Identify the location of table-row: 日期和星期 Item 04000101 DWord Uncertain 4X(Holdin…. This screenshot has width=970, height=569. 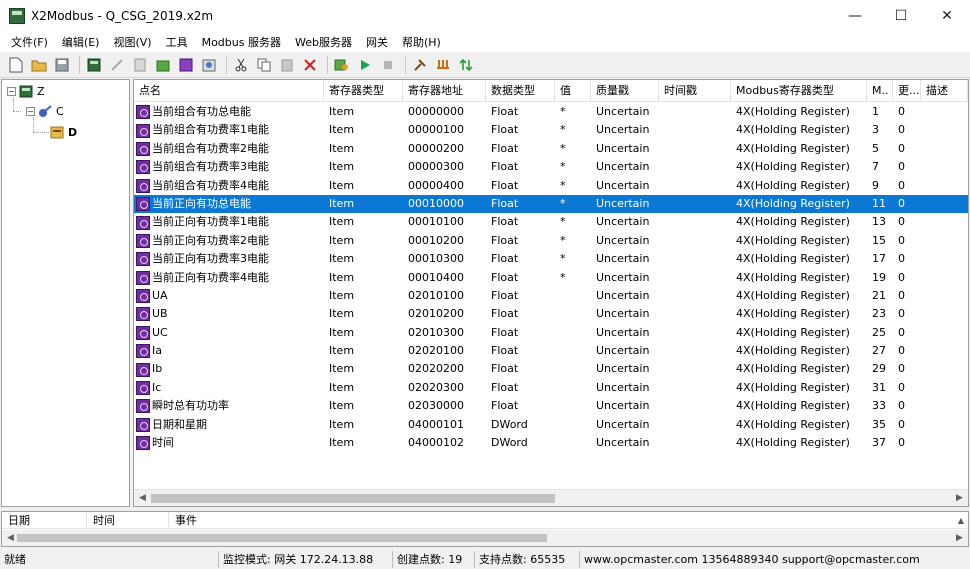
(551, 425).